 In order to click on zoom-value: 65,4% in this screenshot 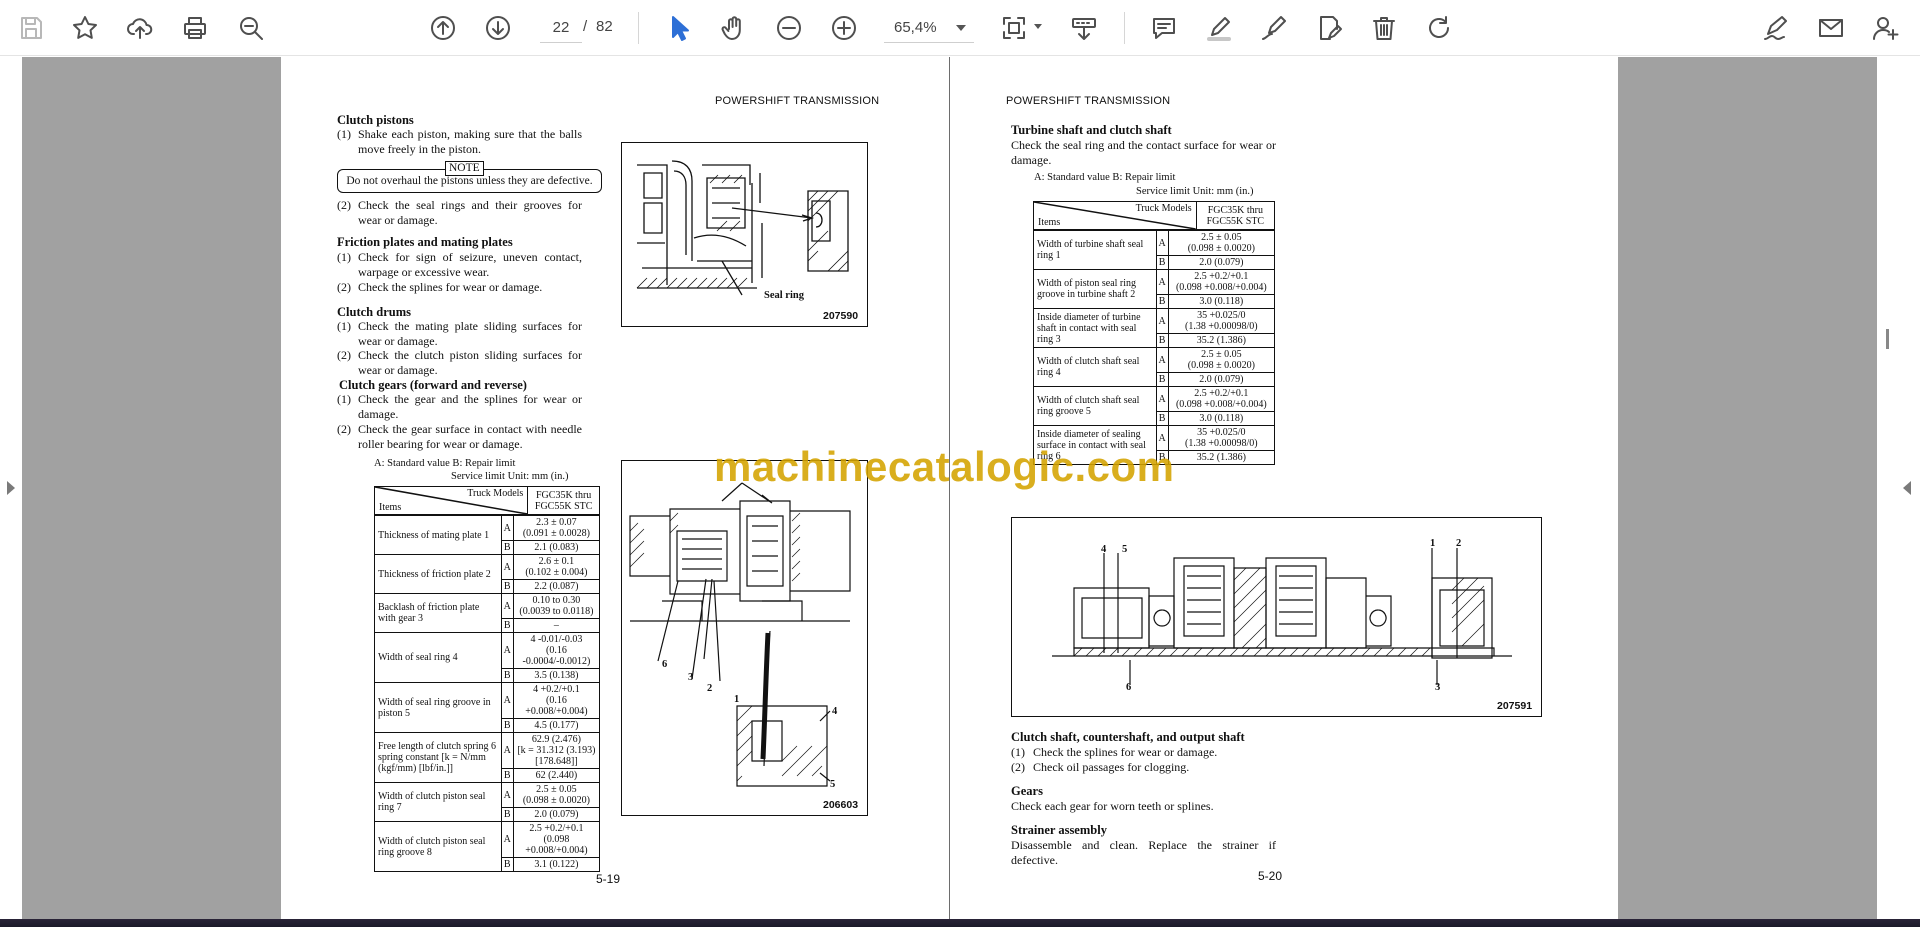, I will do `click(915, 27)`.